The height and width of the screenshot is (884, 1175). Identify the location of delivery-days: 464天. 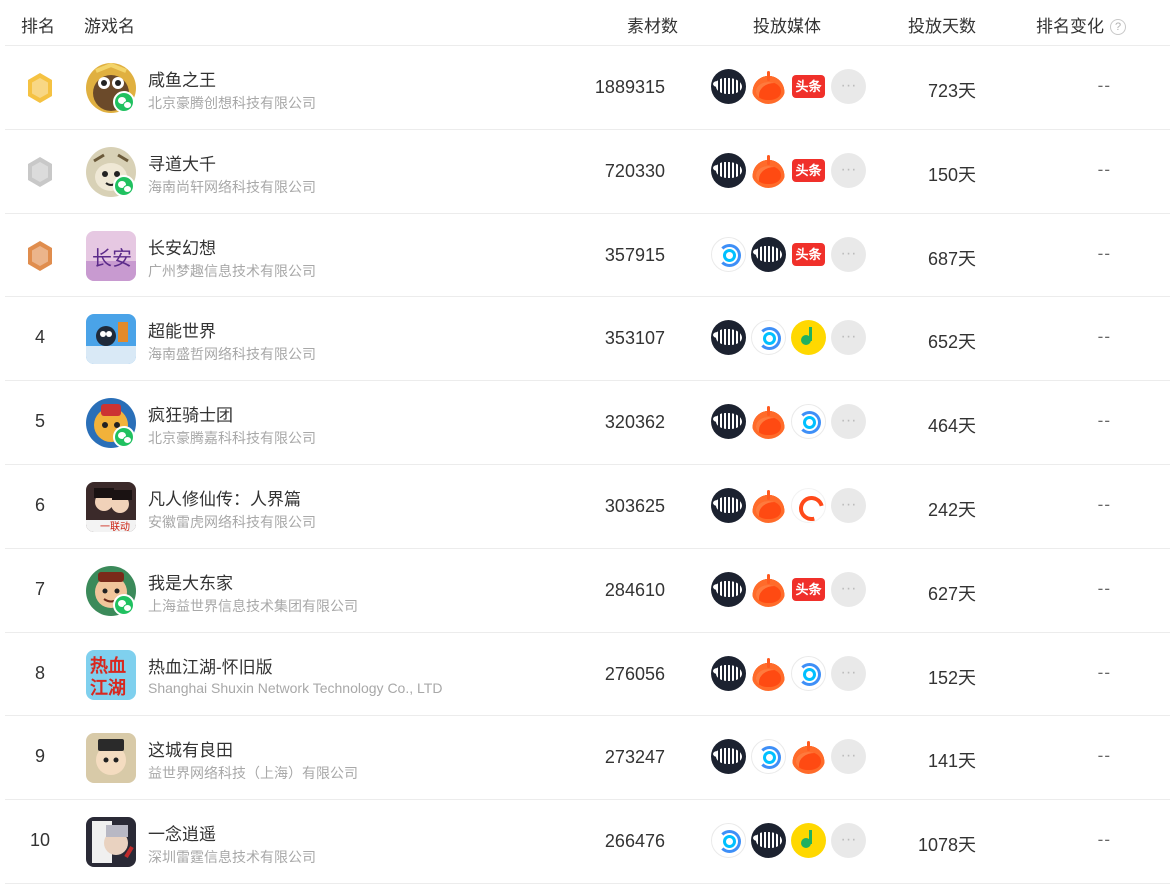
(951, 426).